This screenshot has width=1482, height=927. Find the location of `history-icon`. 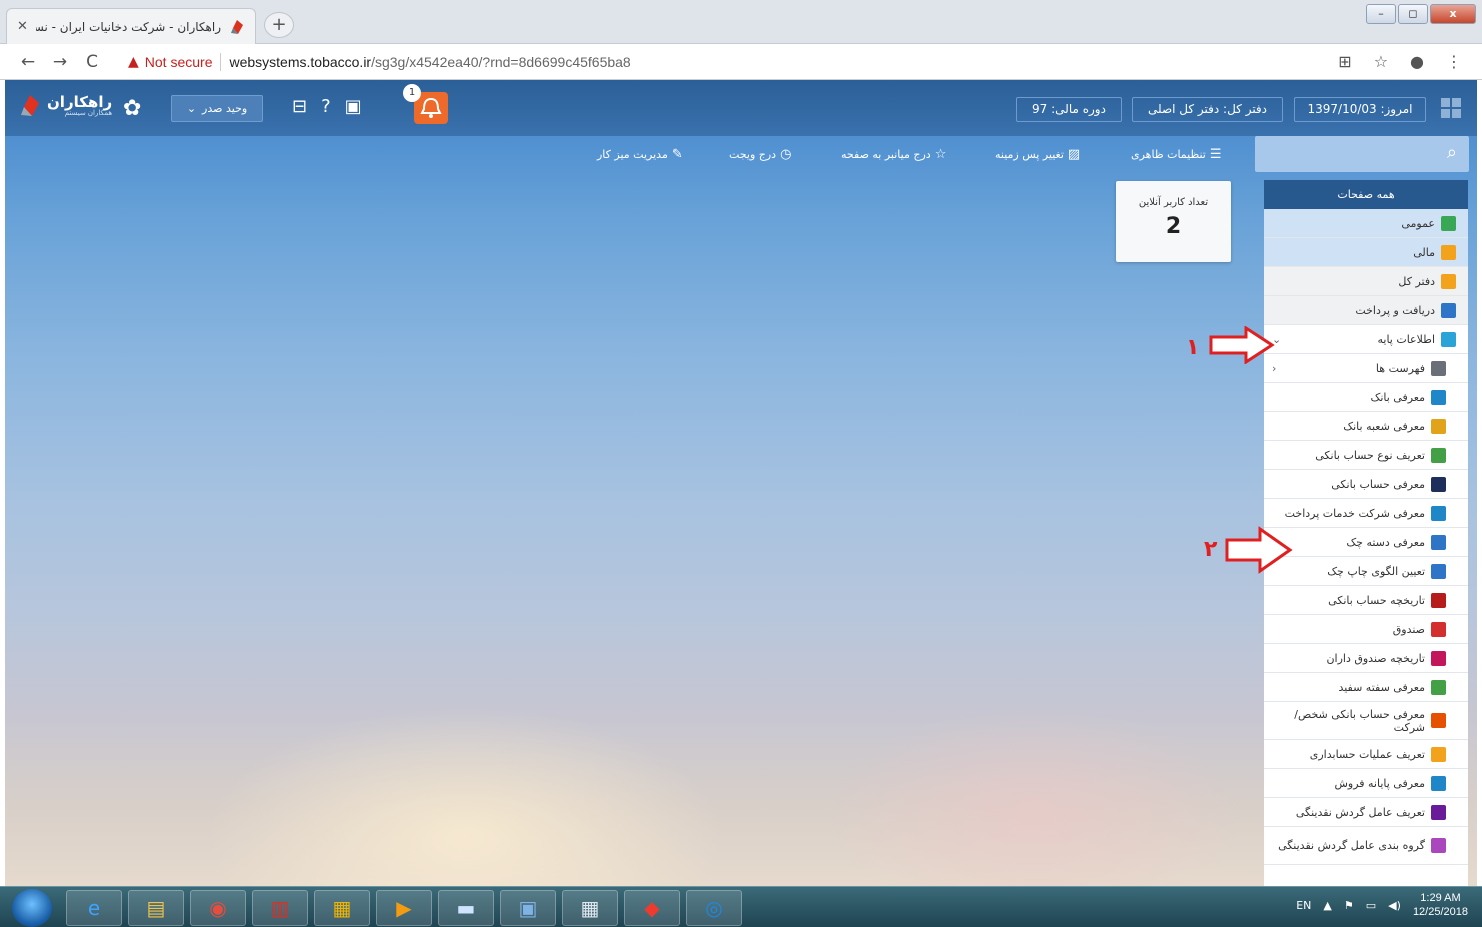

history-icon is located at coordinates (1438, 600).